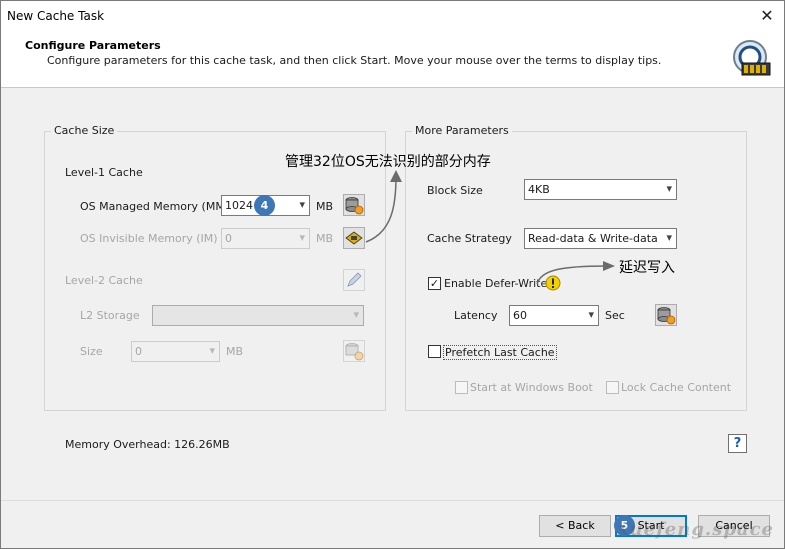 The image size is (785, 549). What do you see at coordinates (647, 268) in the screenshot?
I see `defer-write-annotation: 延迟写入` at bounding box center [647, 268].